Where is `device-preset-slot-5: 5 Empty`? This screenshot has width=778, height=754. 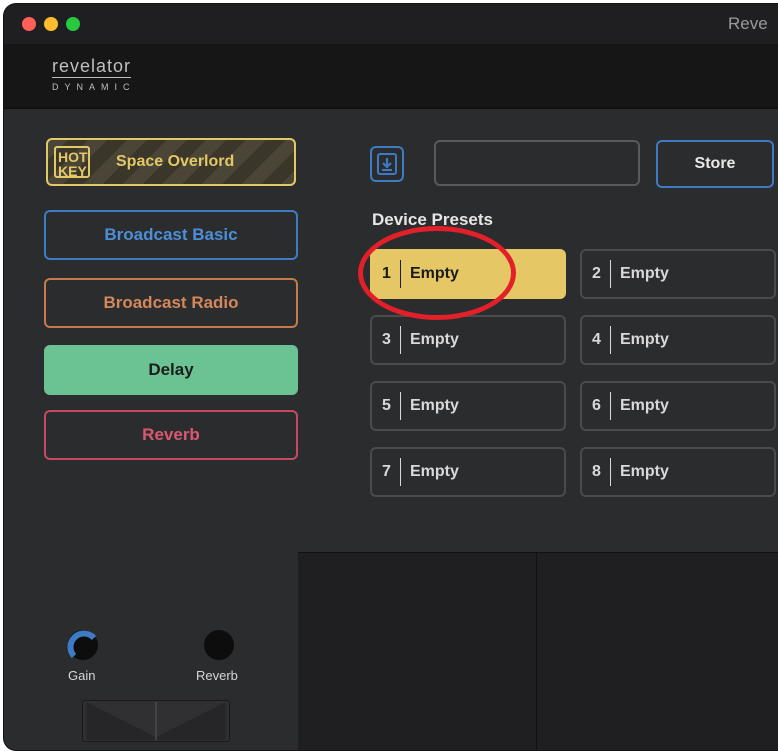
device-preset-slot-5: 5 Empty is located at coordinates (468, 406).